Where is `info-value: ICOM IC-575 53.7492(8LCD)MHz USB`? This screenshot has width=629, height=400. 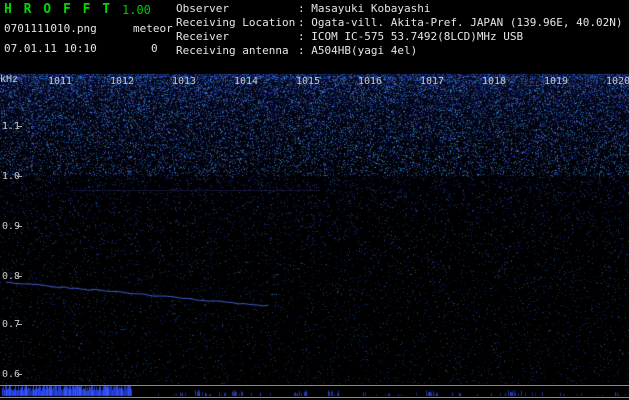
info-value: ICOM IC-575 53.7492(8LCD)MHz USB is located at coordinates (417, 36).